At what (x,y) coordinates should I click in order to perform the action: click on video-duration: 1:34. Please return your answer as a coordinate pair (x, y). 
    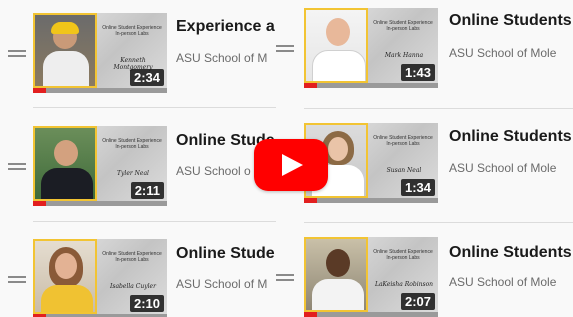
    Looking at the image, I should click on (417, 187).